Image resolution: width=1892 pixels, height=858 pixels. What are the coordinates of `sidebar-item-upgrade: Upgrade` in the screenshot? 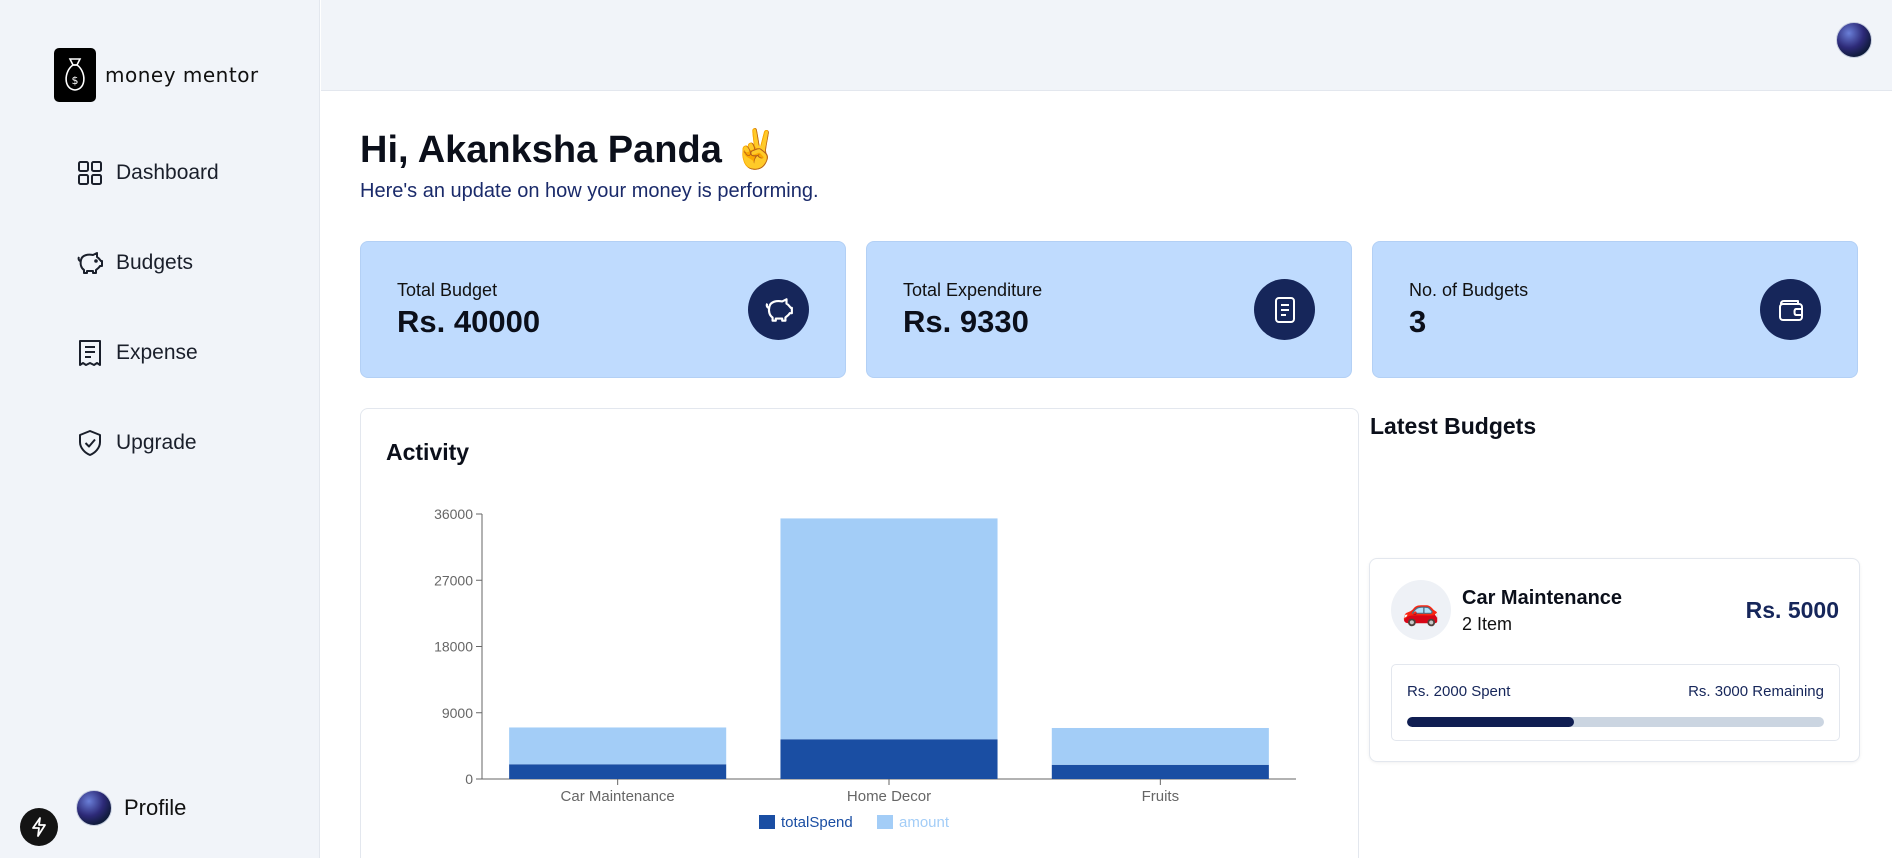 It's located at (136, 443).